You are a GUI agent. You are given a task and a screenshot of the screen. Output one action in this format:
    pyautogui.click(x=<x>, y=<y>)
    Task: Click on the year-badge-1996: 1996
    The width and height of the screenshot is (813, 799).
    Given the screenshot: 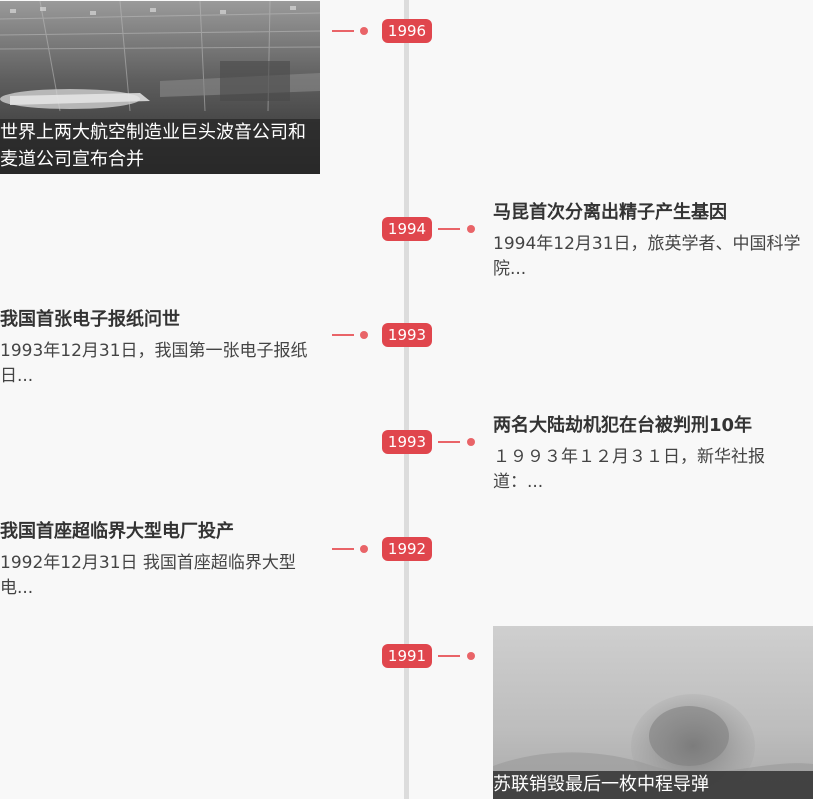 What is the action you would take?
    pyautogui.click(x=407, y=31)
    